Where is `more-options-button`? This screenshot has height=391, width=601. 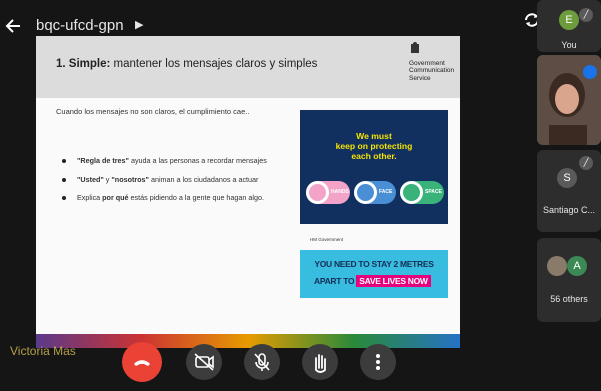
more-options-button is located at coordinates (378, 362).